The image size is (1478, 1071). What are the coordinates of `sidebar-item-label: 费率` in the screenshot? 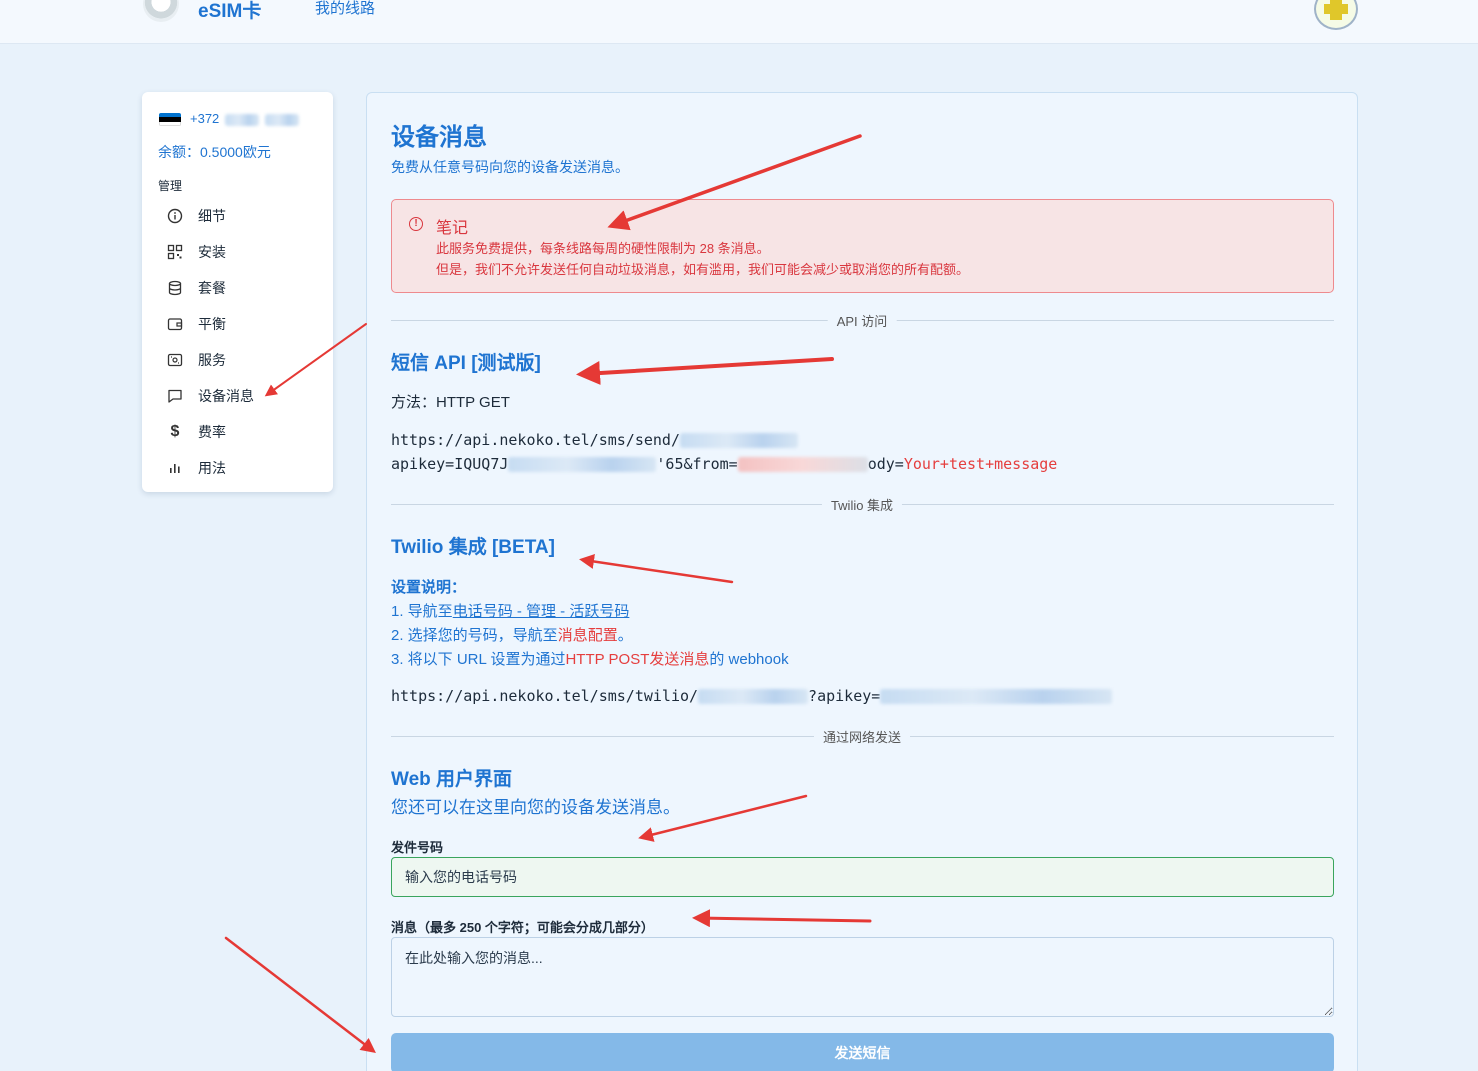 It's located at (212, 432).